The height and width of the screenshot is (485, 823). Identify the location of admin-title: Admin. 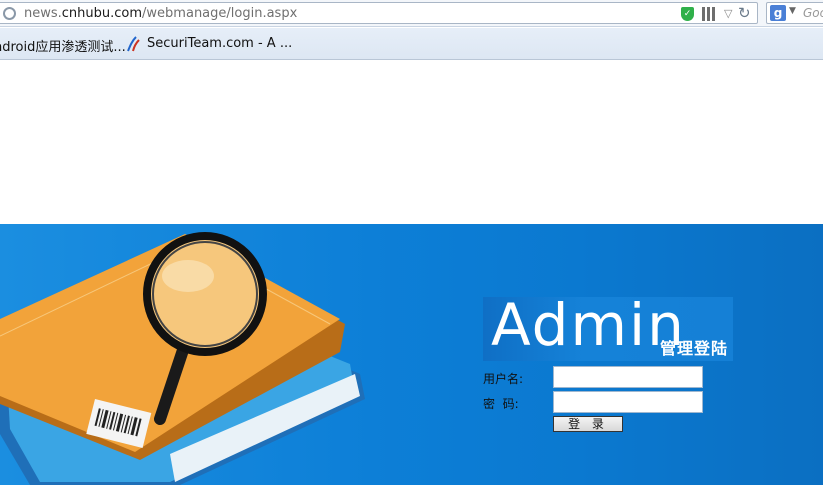
(588, 325).